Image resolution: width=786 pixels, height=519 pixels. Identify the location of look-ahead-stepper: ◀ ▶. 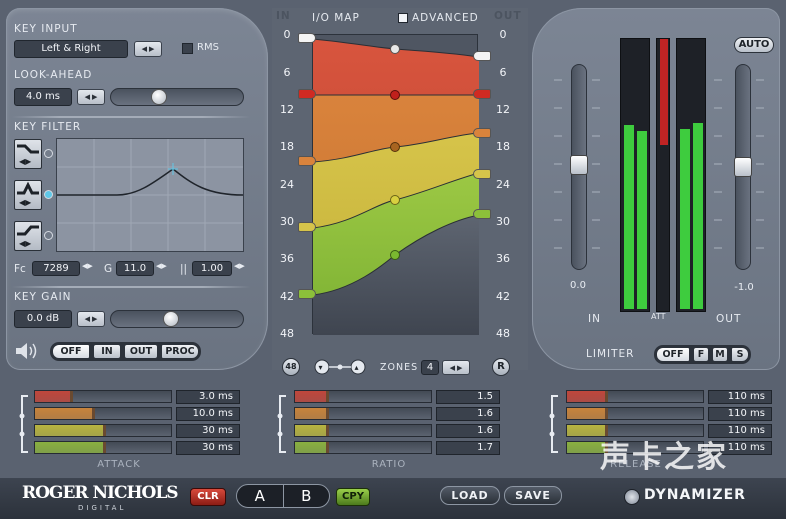
(91, 97).